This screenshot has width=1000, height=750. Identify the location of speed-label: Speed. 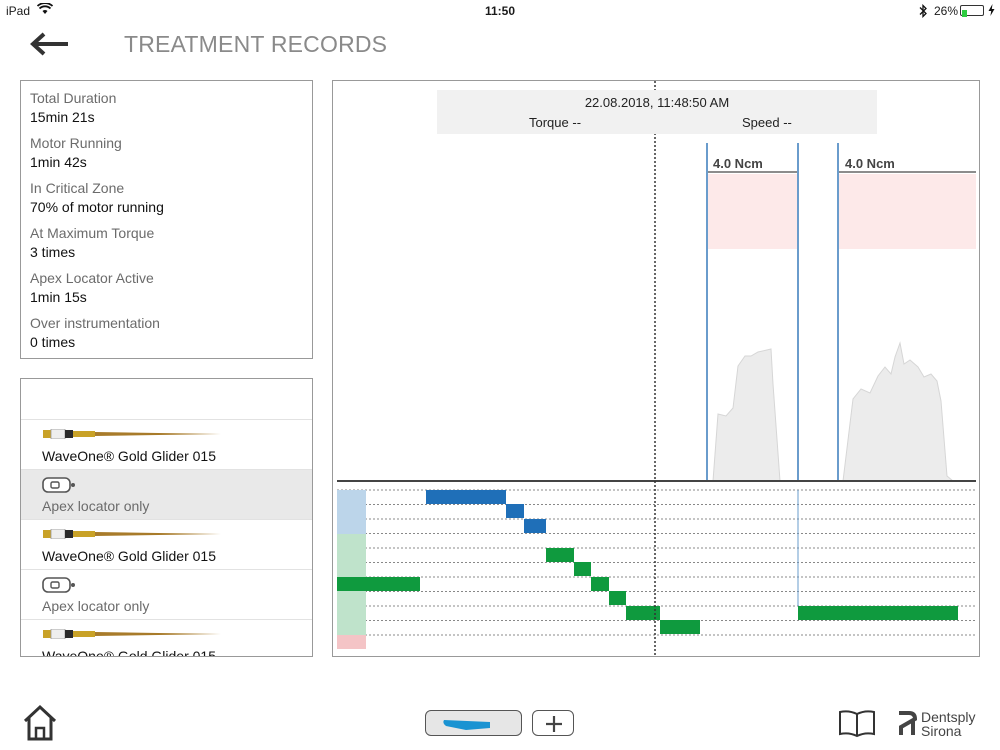
(761, 122).